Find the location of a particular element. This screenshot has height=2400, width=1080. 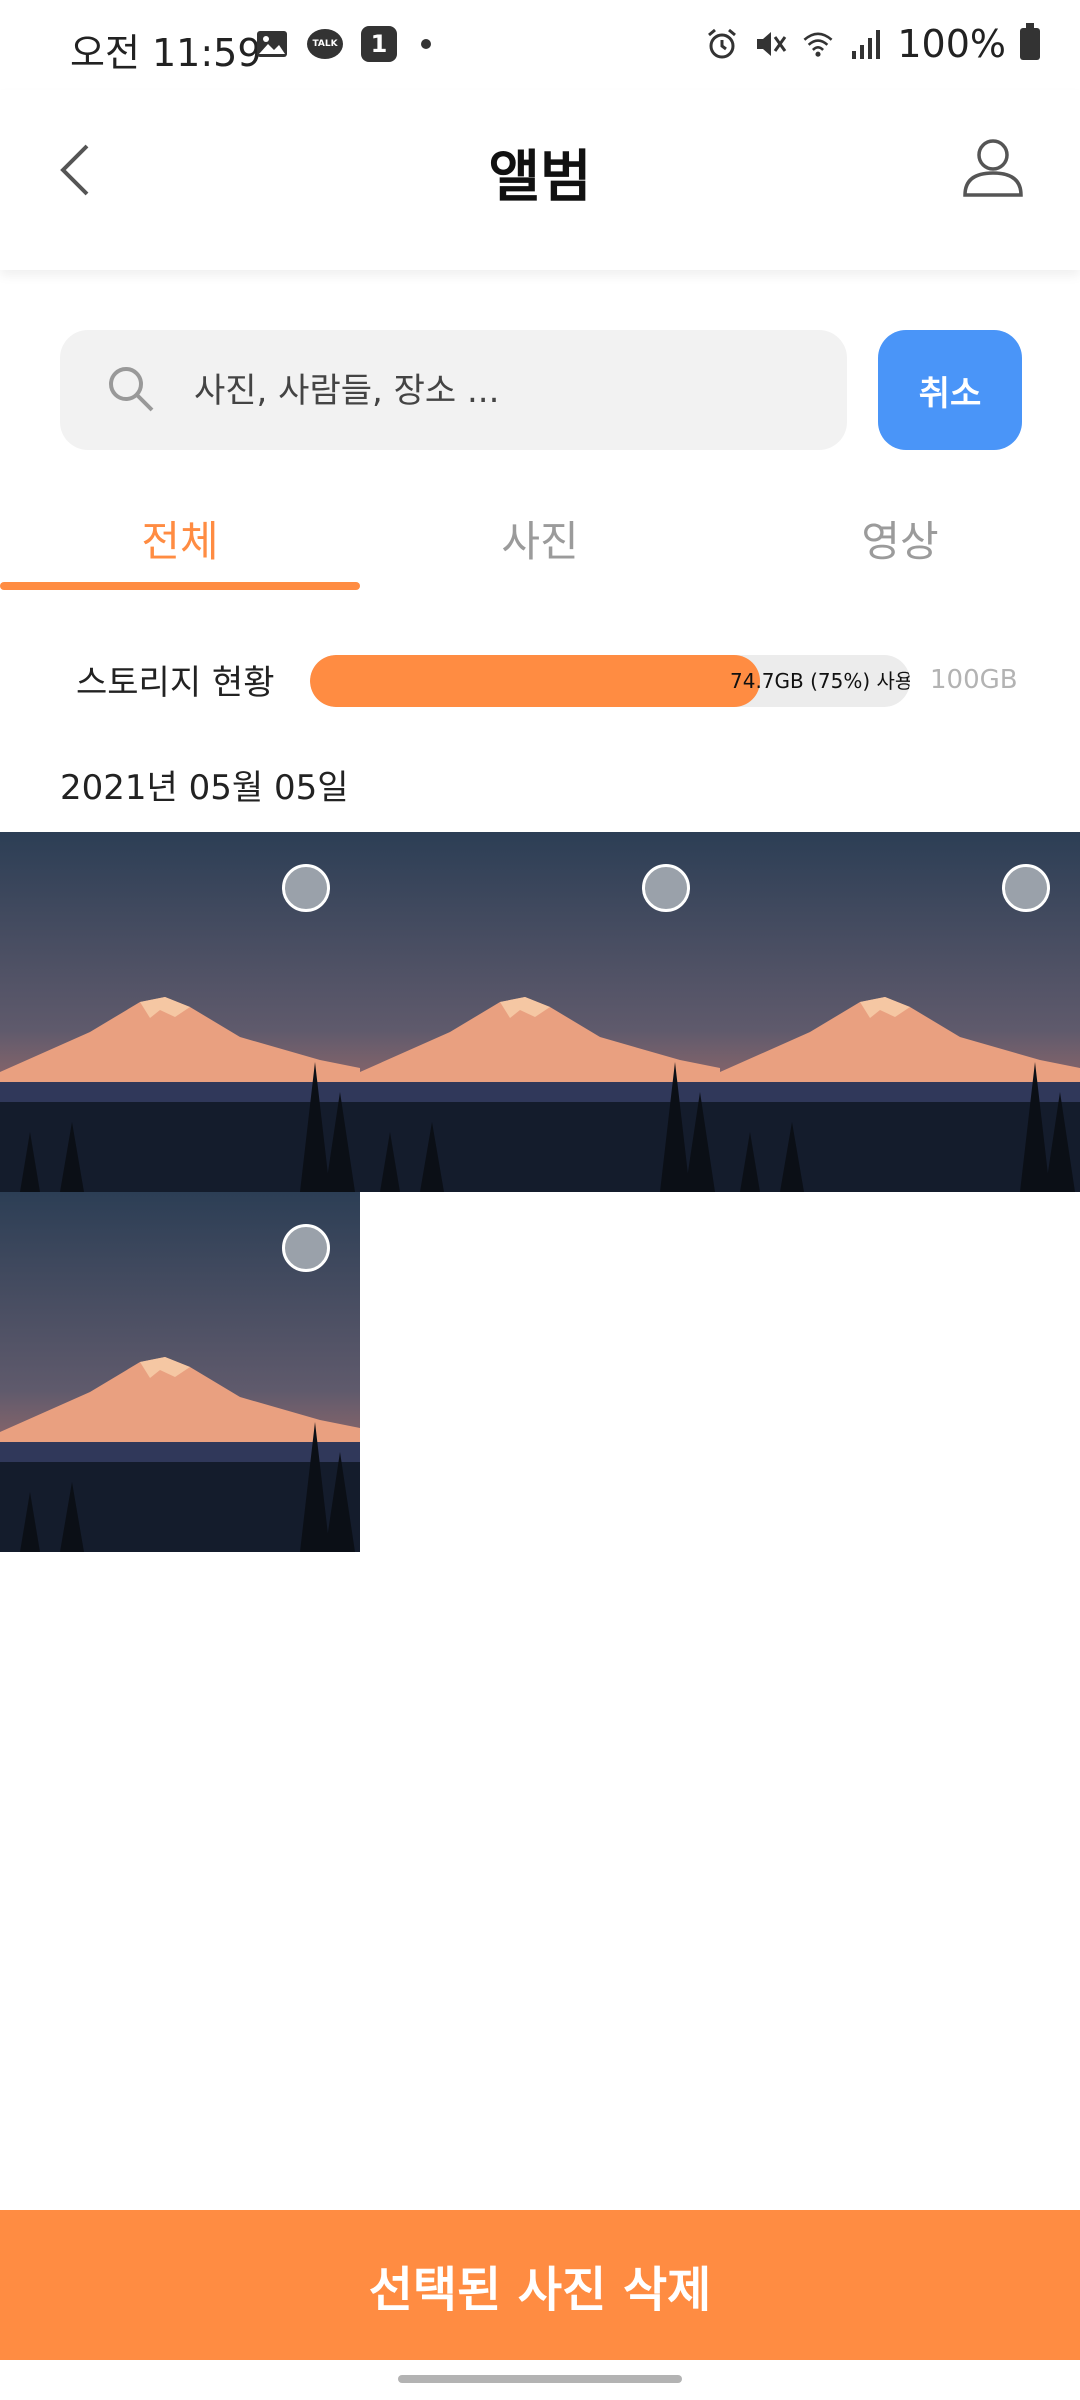

search-icon is located at coordinates (131, 389).